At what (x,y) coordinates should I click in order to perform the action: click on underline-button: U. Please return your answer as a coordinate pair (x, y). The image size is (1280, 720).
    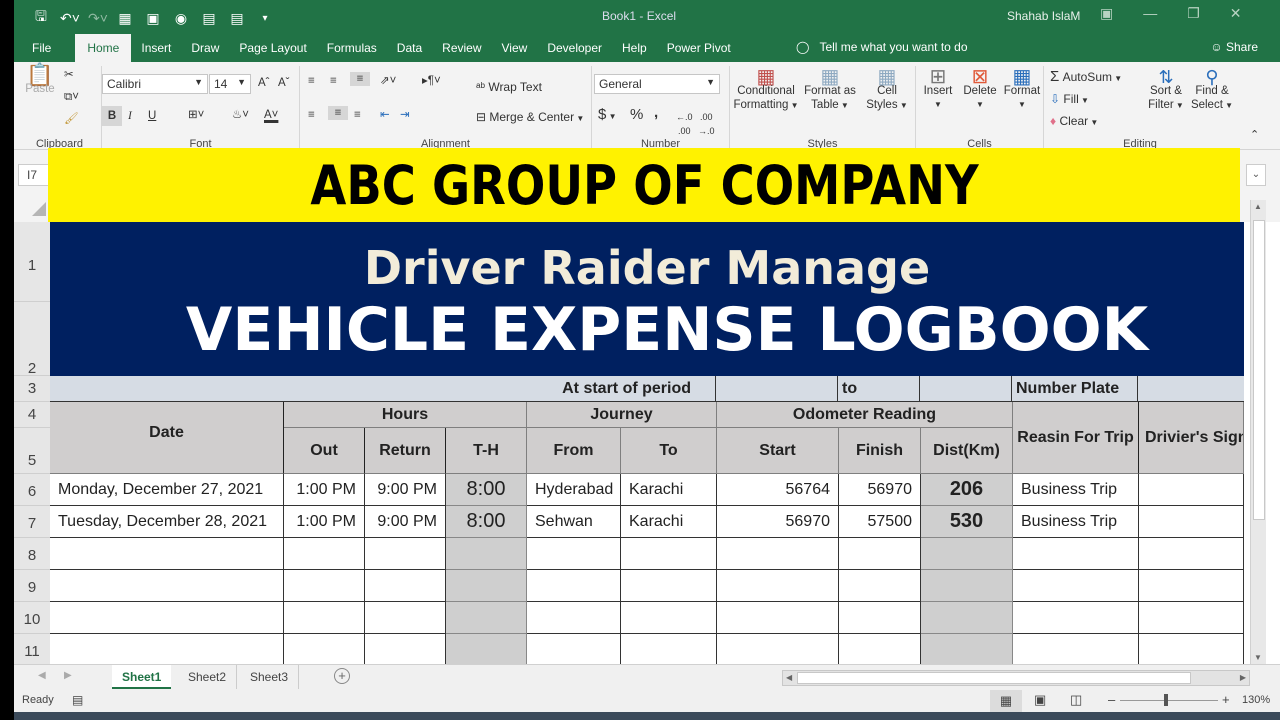
    Looking at the image, I should click on (152, 116).